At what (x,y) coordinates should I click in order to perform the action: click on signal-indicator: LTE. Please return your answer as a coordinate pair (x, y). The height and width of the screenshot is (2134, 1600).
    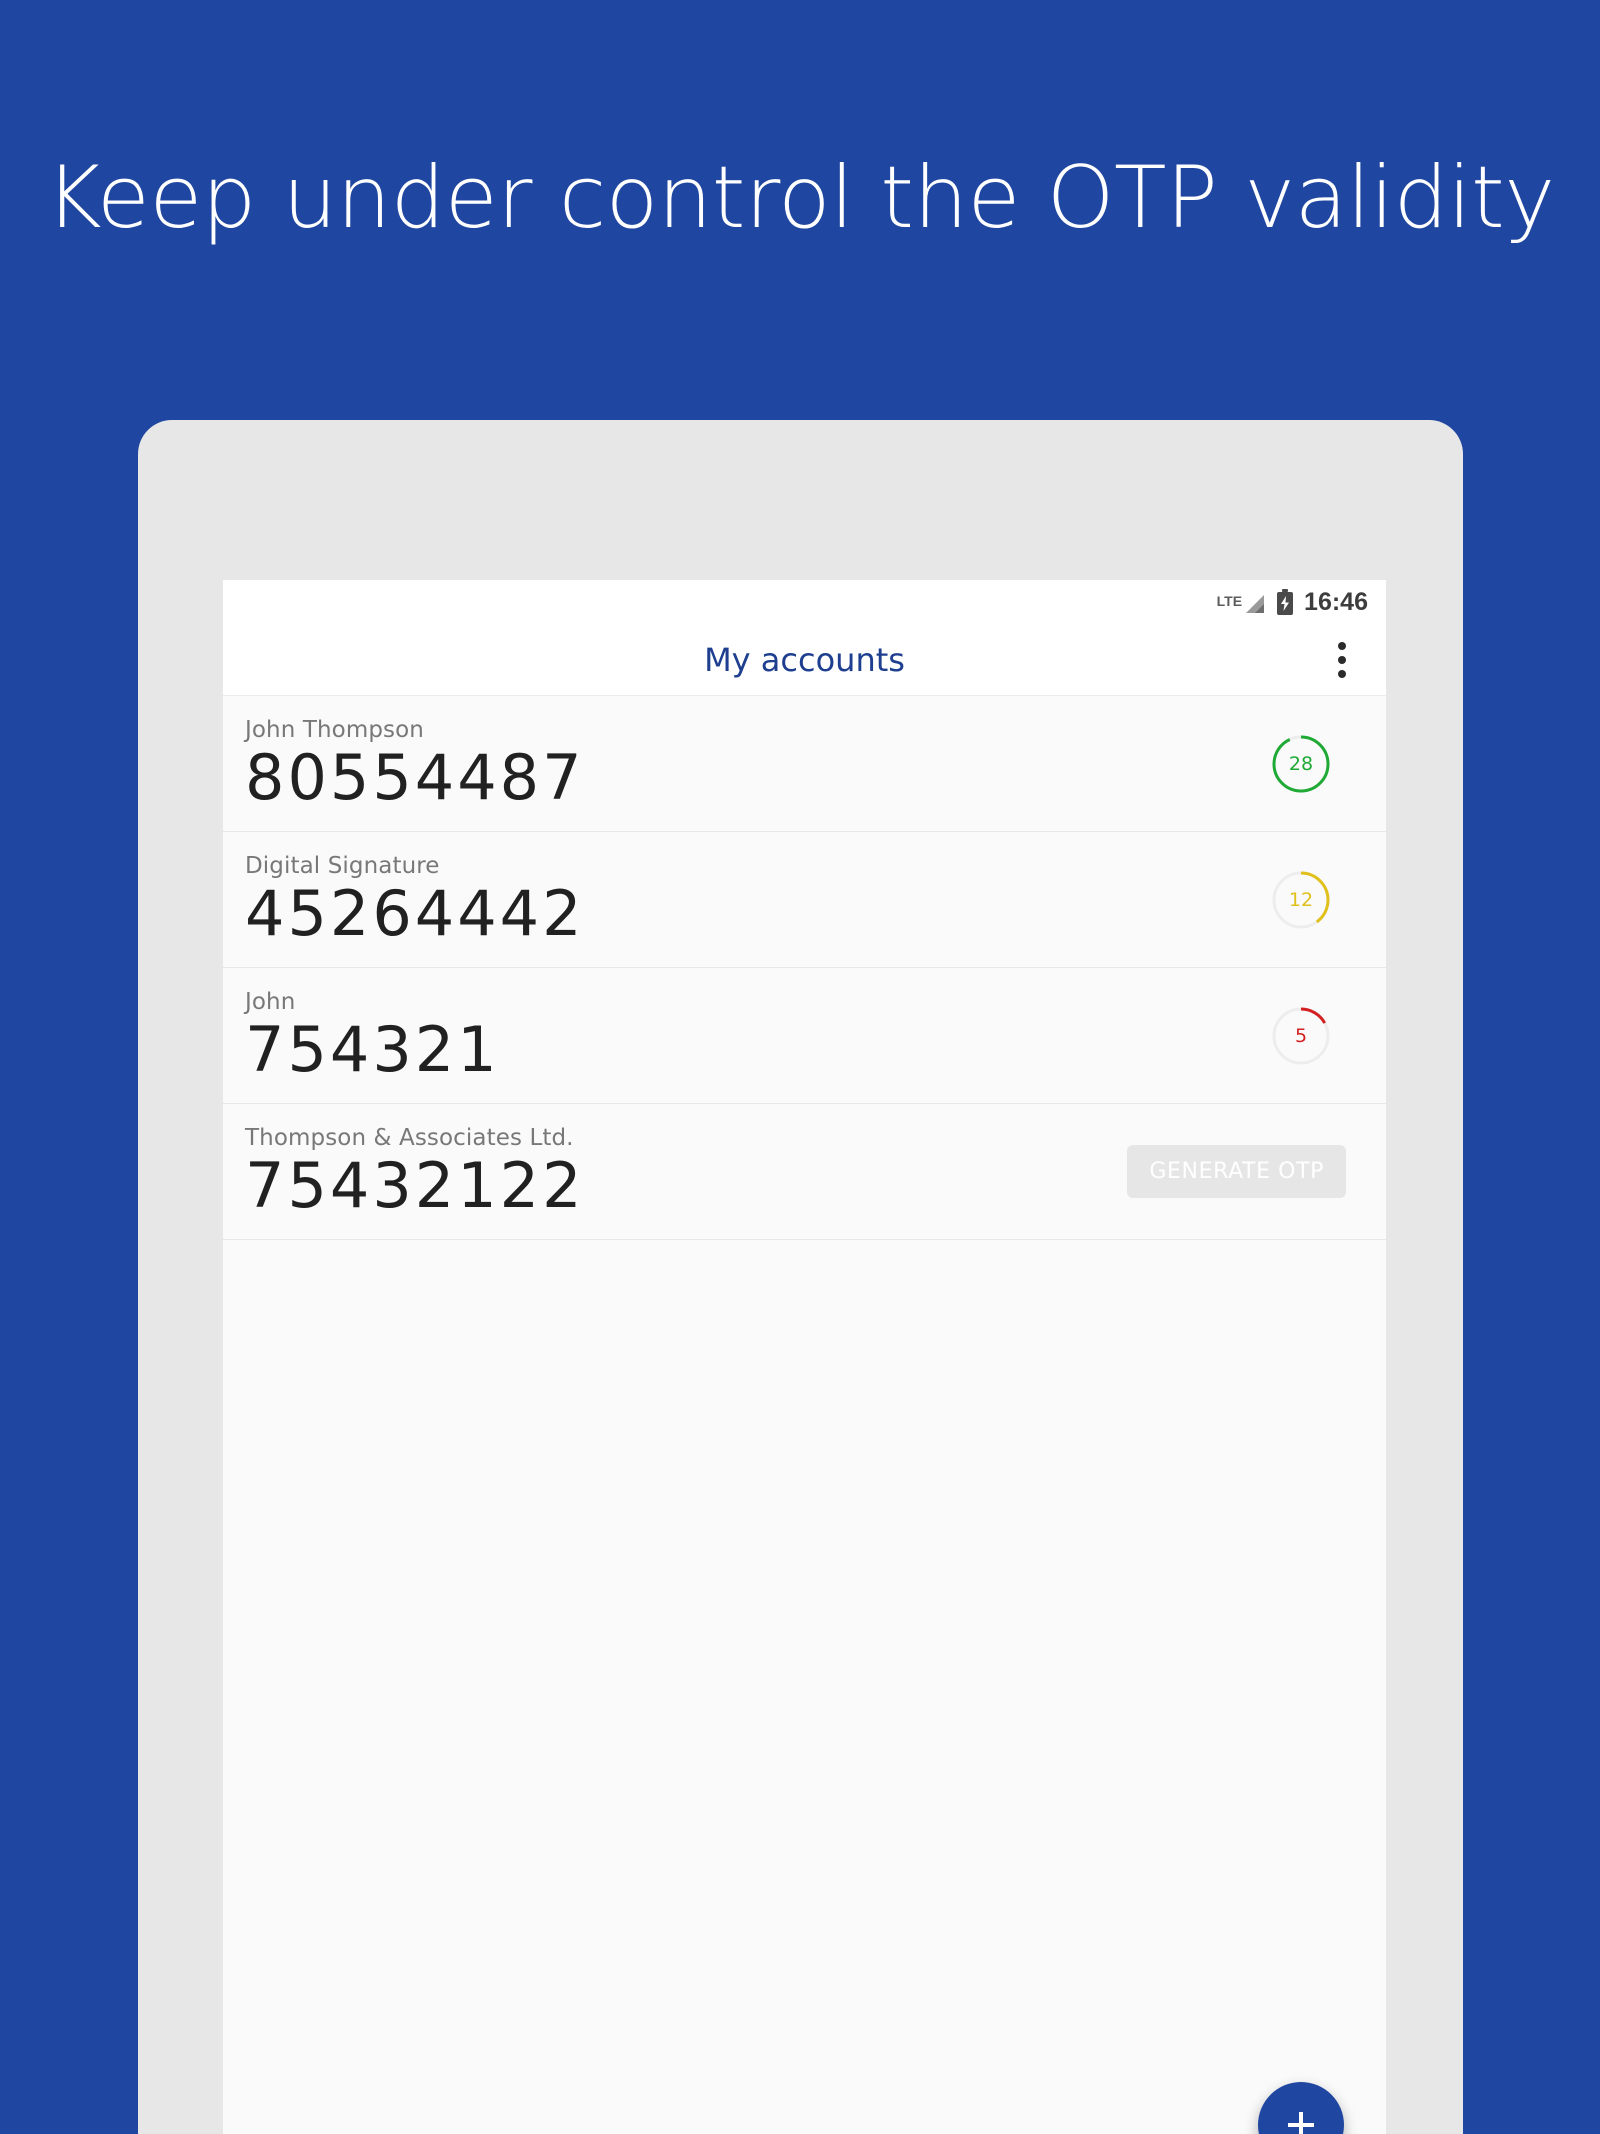
    Looking at the image, I should click on (1241, 602).